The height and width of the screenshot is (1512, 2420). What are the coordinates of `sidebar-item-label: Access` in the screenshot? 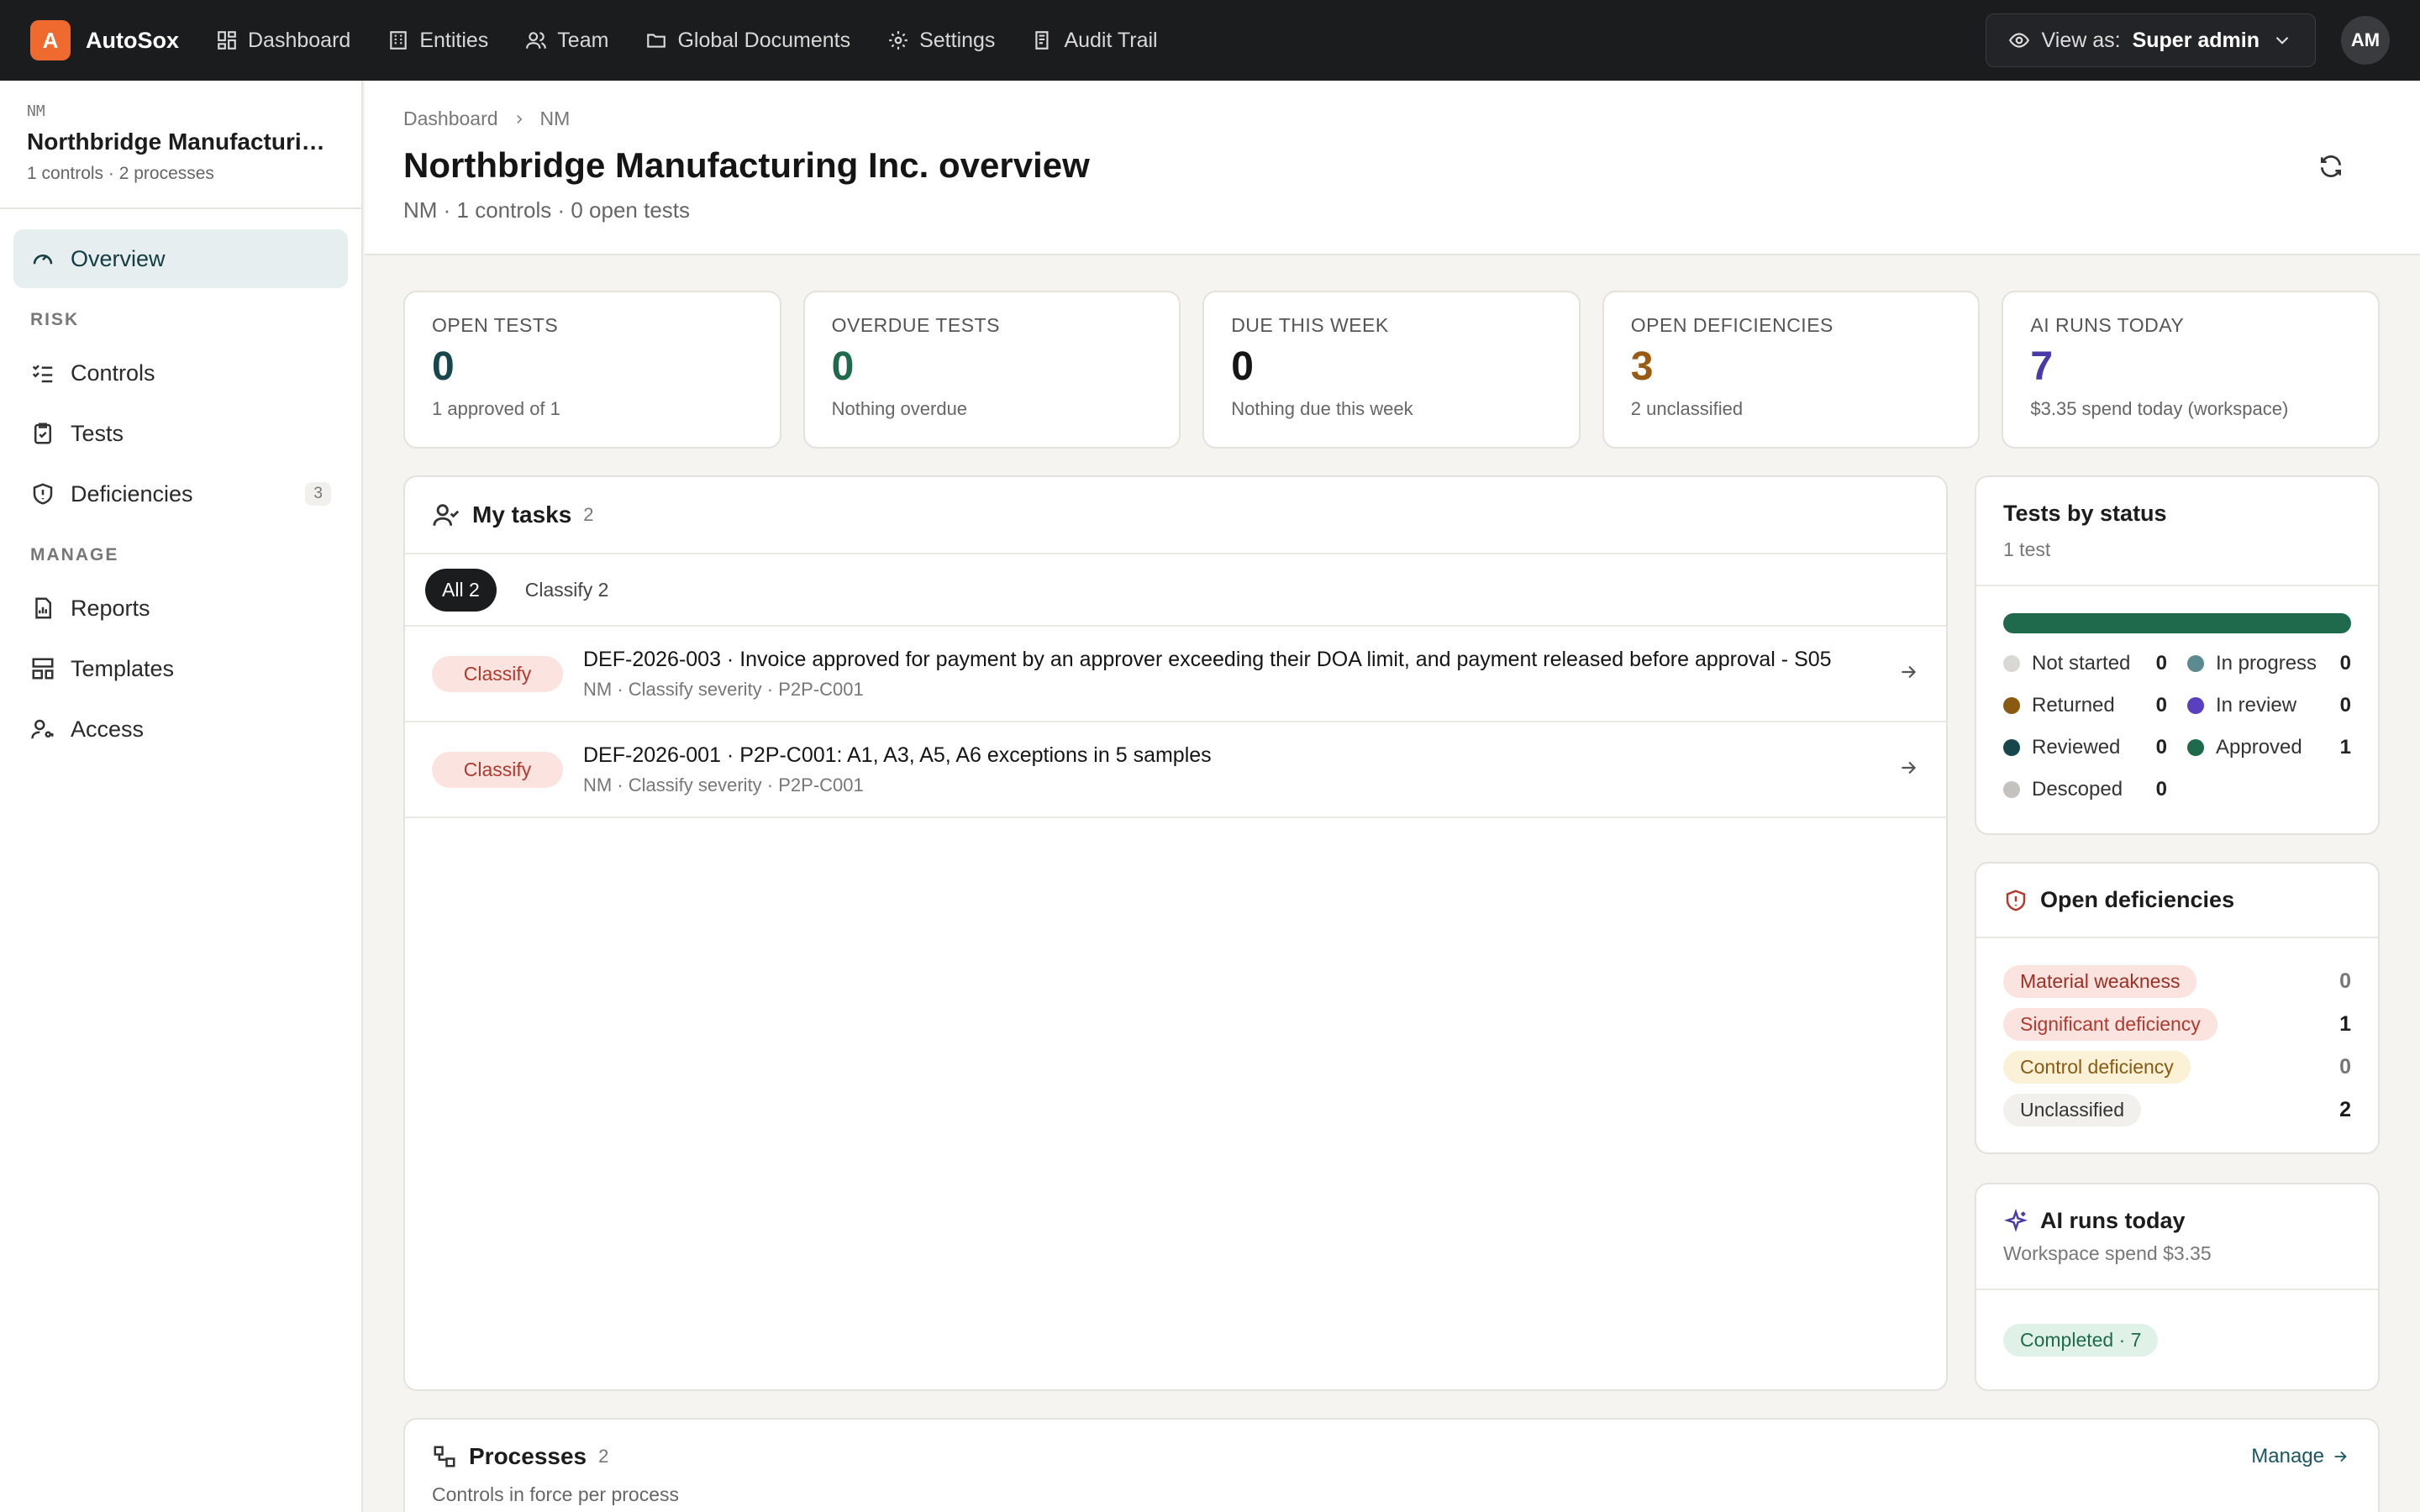 It's located at (108, 729).